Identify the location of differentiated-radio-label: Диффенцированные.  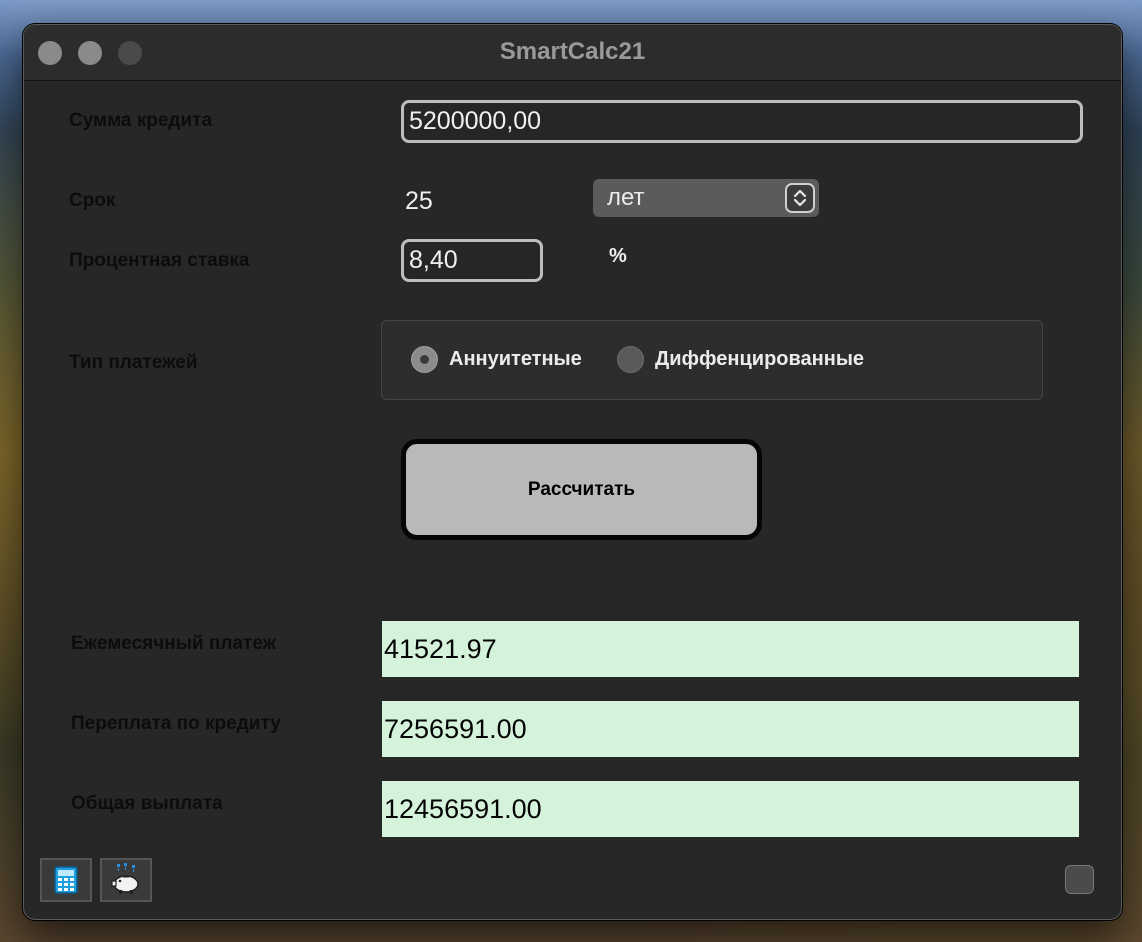
(760, 359).